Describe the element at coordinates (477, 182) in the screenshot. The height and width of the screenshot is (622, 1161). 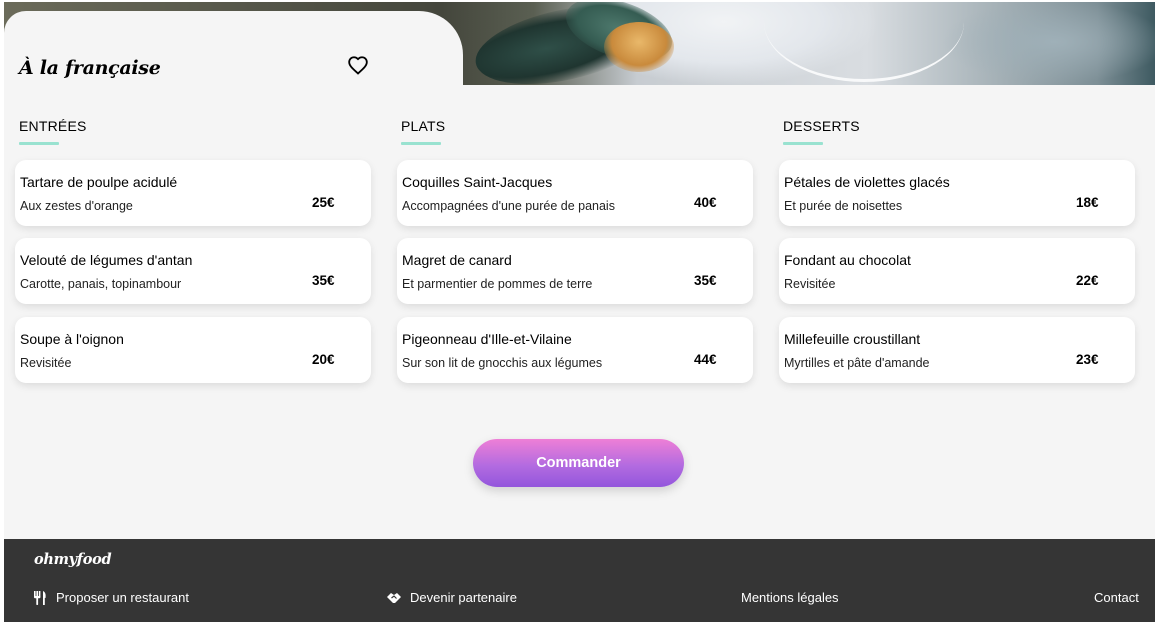
I see `dish-name: Coquilles Saint-Jacques` at that location.